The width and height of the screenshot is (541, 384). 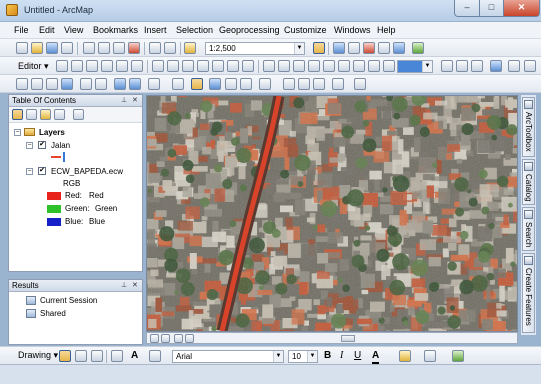 I want to click on create-features-icon, so click(x=269, y=66).